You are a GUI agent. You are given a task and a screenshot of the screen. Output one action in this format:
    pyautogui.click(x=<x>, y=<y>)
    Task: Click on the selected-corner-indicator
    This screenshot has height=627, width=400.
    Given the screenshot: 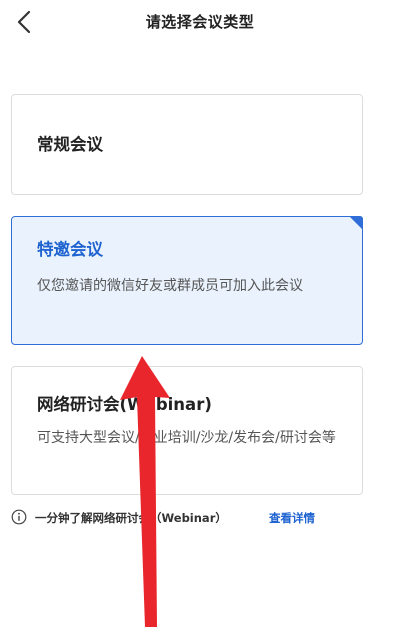 What is the action you would take?
    pyautogui.click(x=356, y=223)
    